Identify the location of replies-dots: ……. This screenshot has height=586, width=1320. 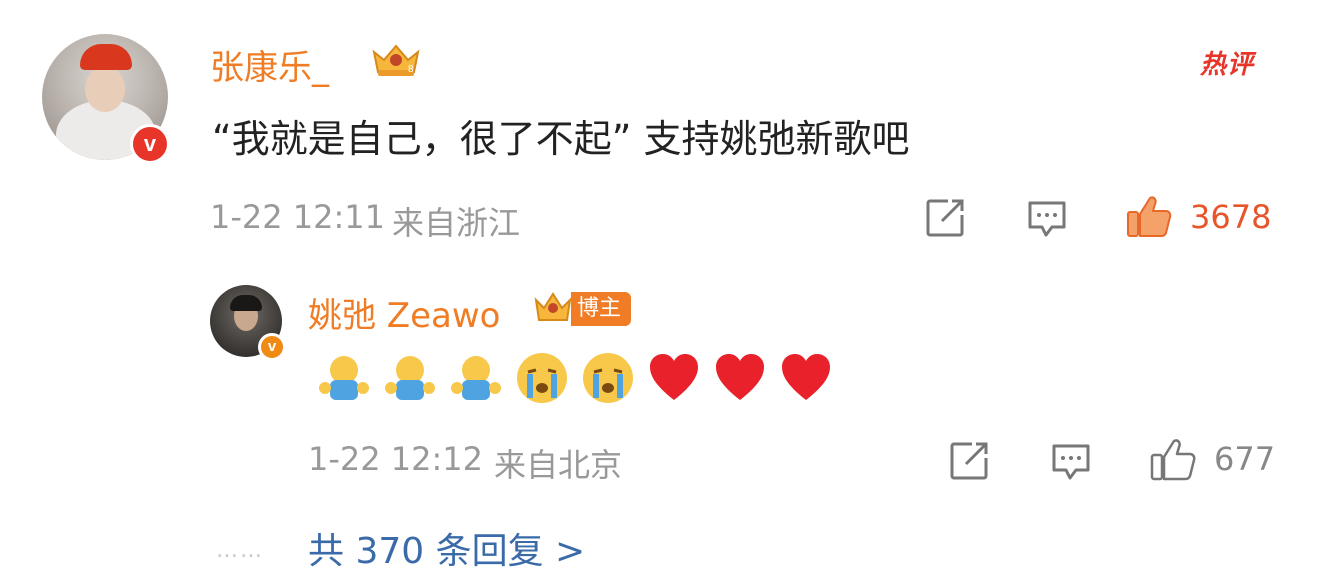
(240, 550).